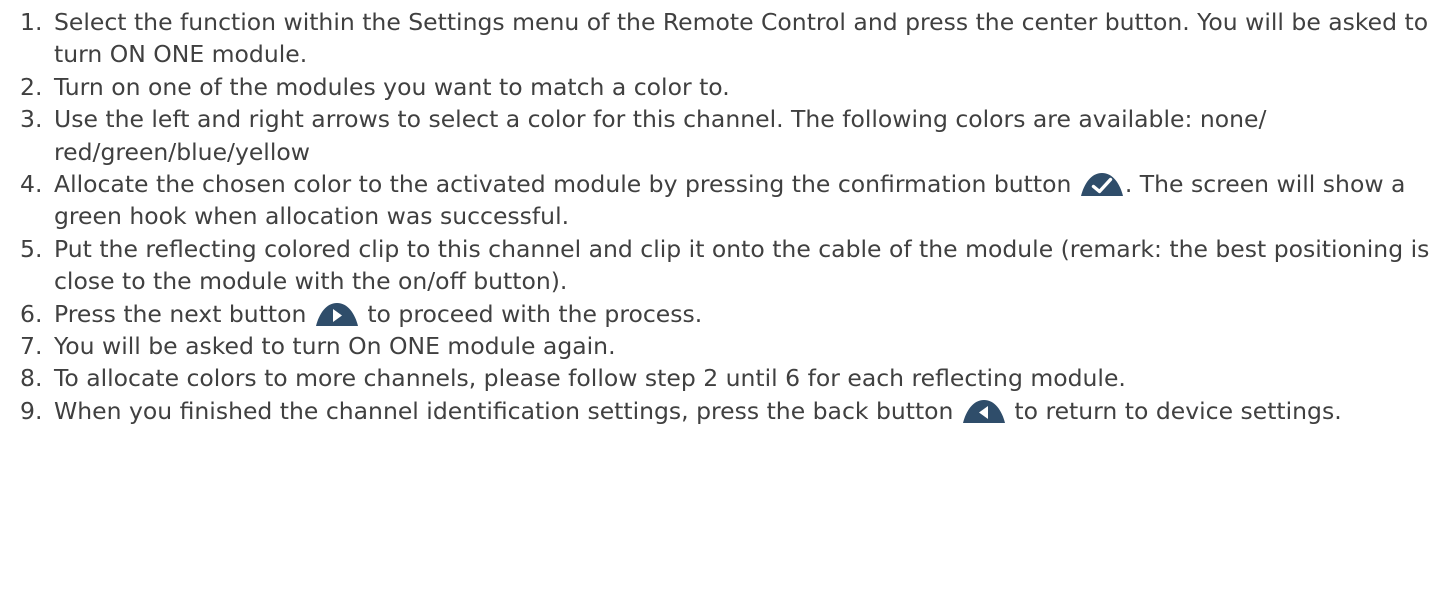 Image resolution: width=1440 pixels, height=597 pixels. I want to click on step-number: 2., so click(31, 86).